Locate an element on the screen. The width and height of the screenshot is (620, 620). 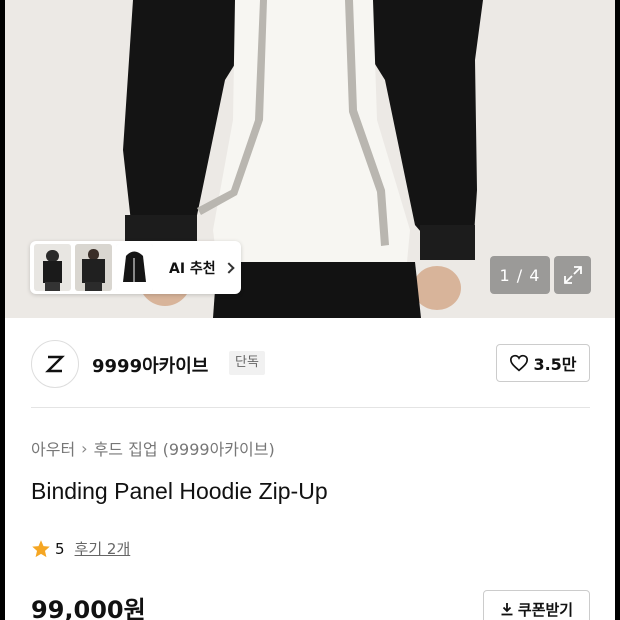
download-icon is located at coordinates (507, 609).